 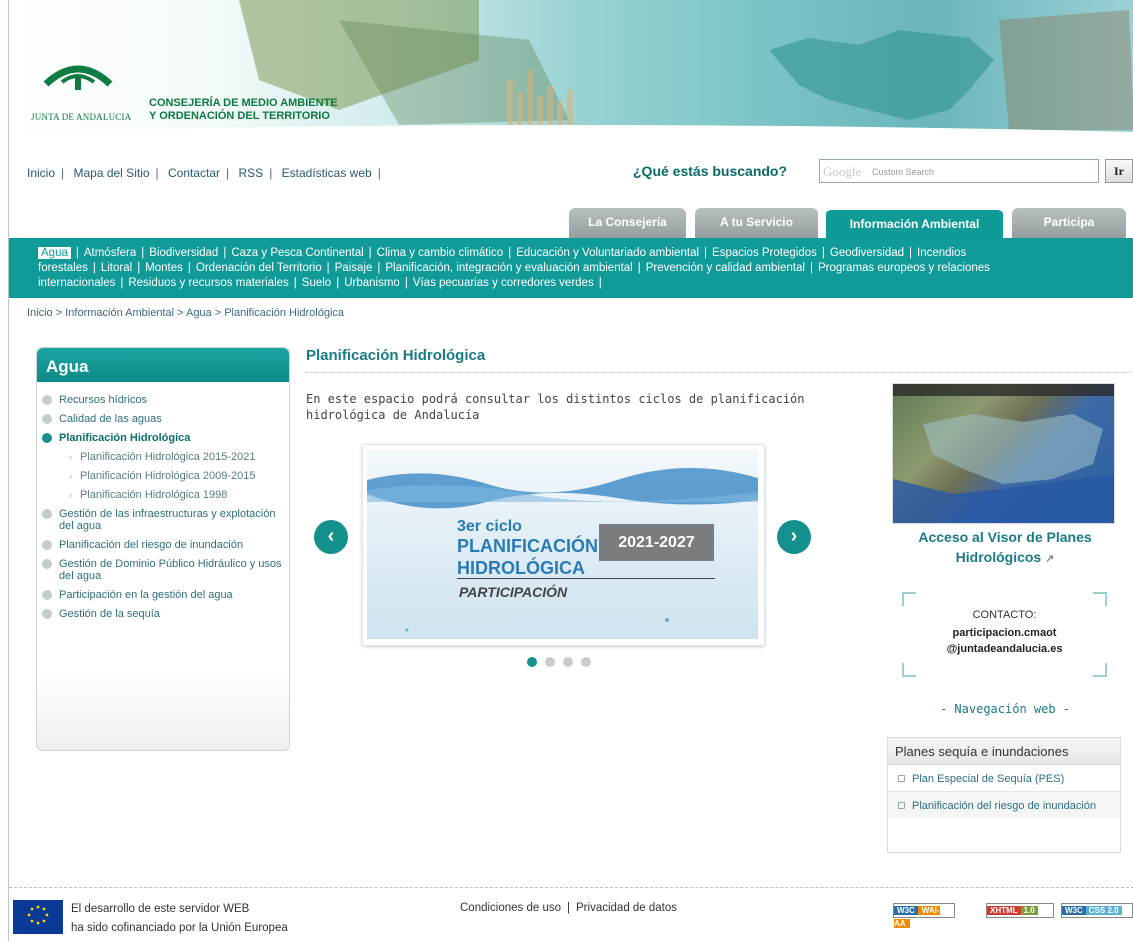 What do you see at coordinates (867, 253) in the screenshot?
I see `subnav-item: Geodiversidad` at bounding box center [867, 253].